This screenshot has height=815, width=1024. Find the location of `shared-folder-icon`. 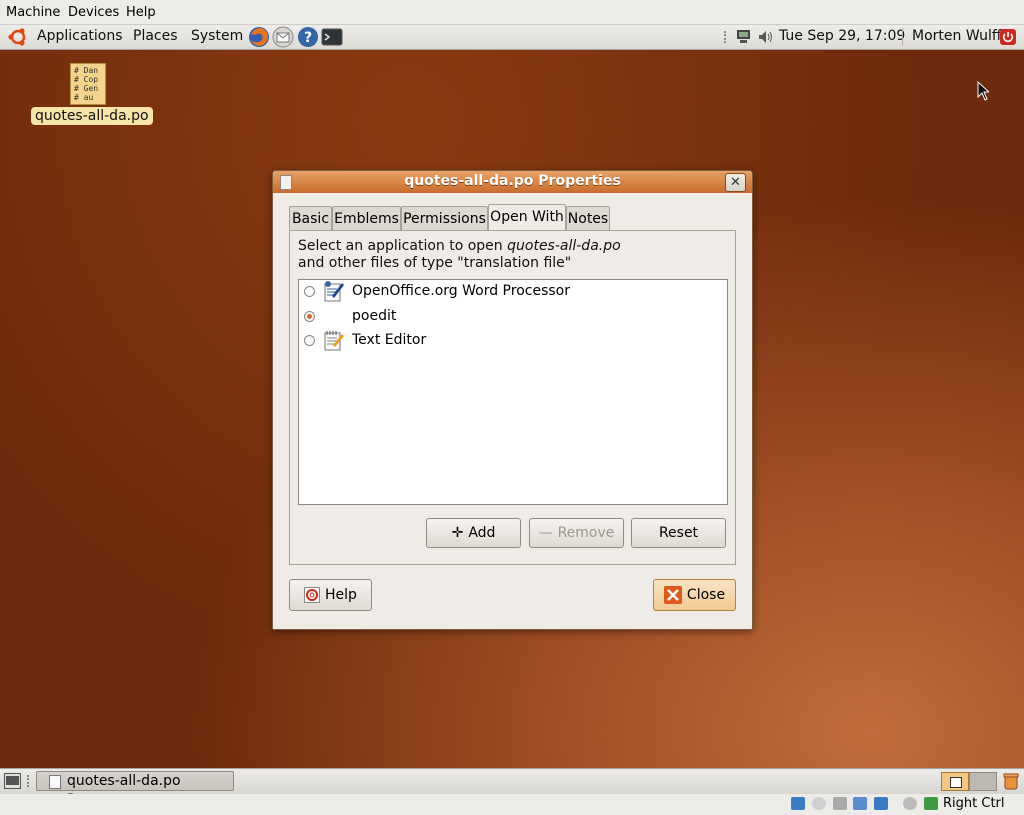

shared-folder-icon is located at coordinates (881, 803).